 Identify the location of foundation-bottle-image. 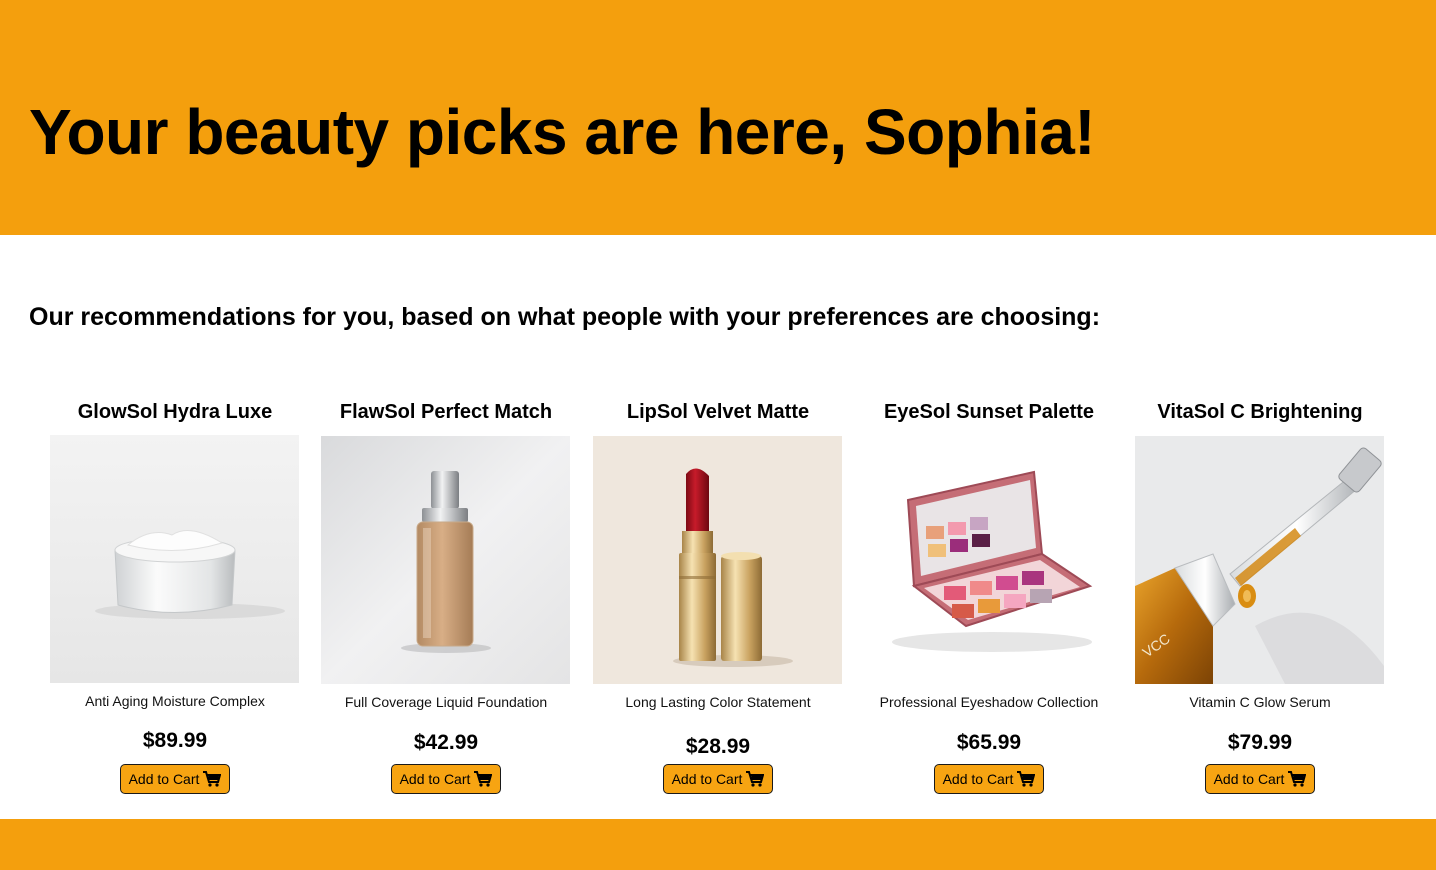
(445, 560).